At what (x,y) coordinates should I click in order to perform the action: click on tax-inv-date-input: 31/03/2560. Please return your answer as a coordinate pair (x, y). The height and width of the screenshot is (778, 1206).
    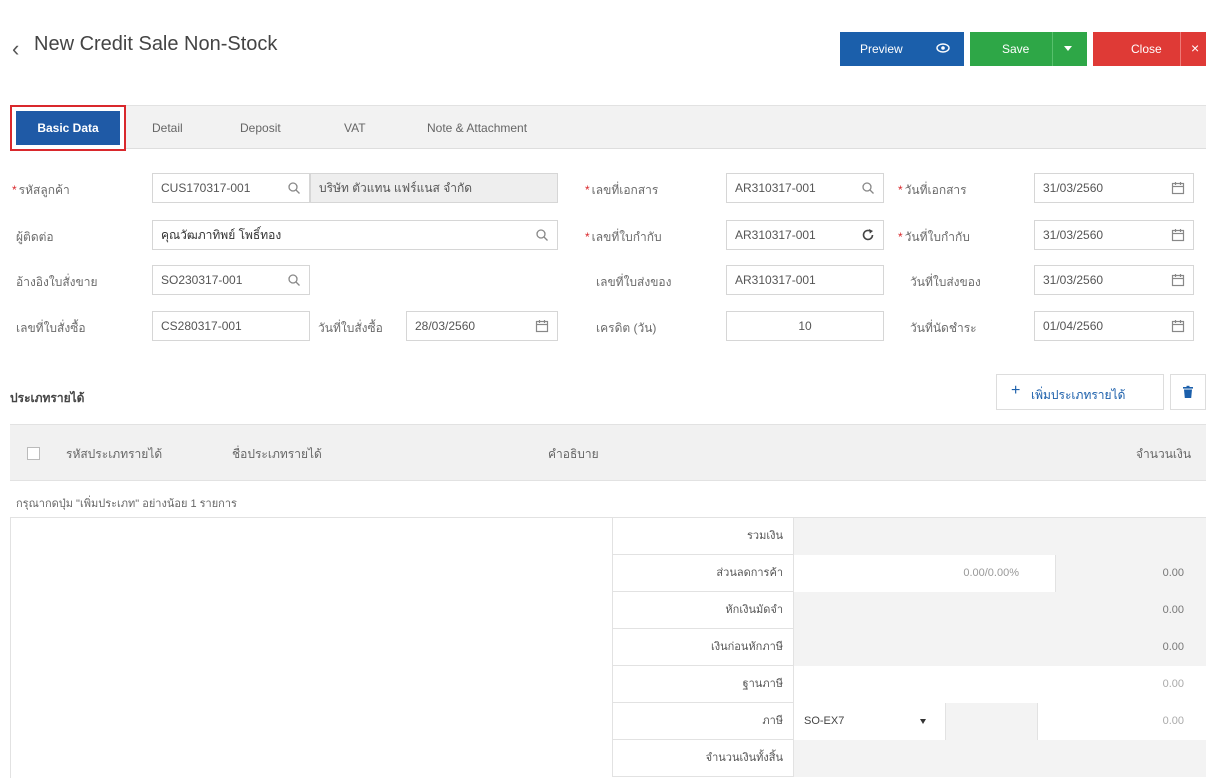
    Looking at the image, I should click on (1114, 235).